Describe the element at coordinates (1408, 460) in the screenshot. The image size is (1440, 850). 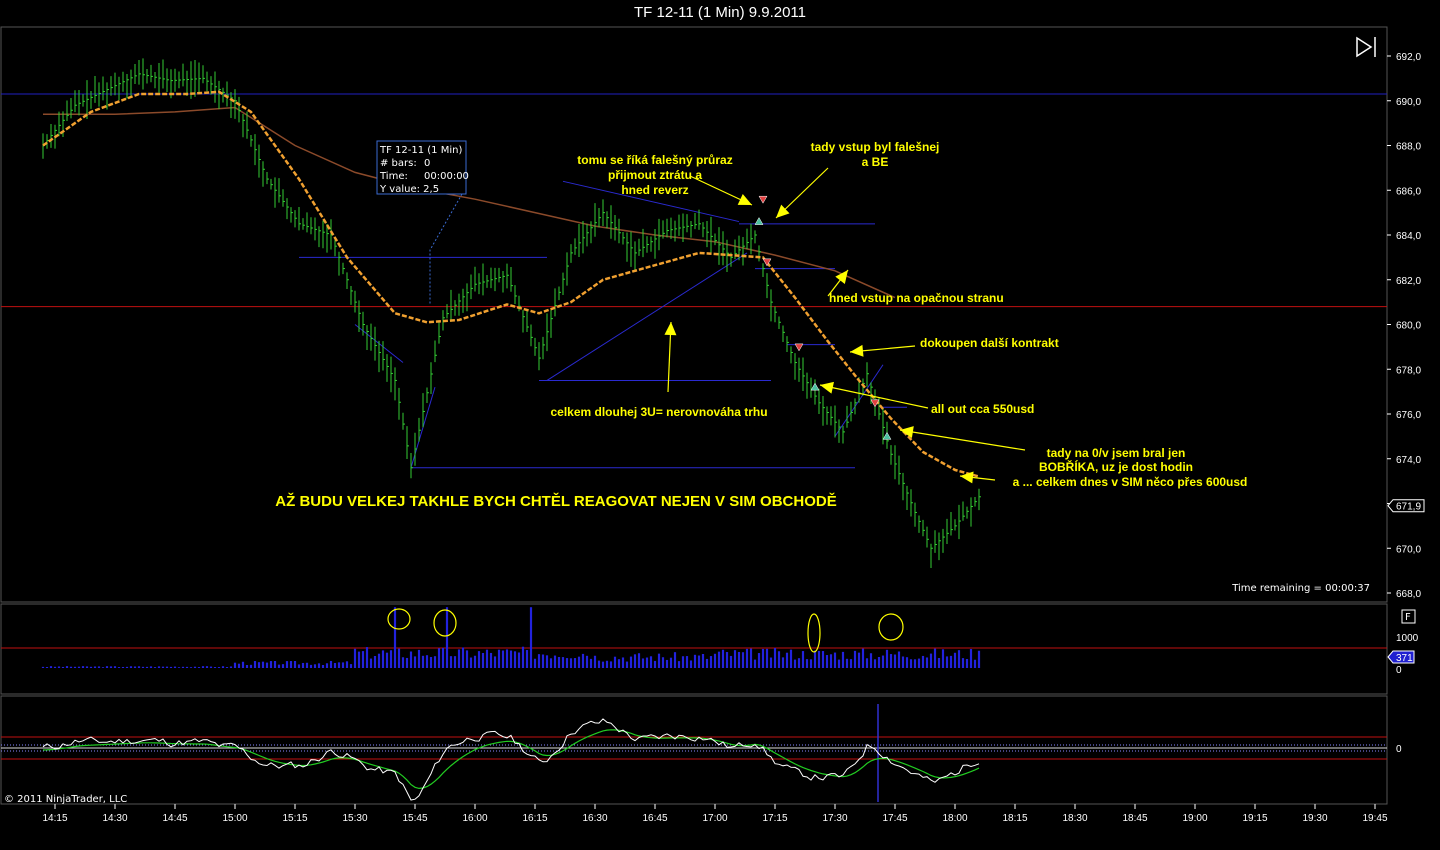
I see `price-tick-label: 674,0` at that location.